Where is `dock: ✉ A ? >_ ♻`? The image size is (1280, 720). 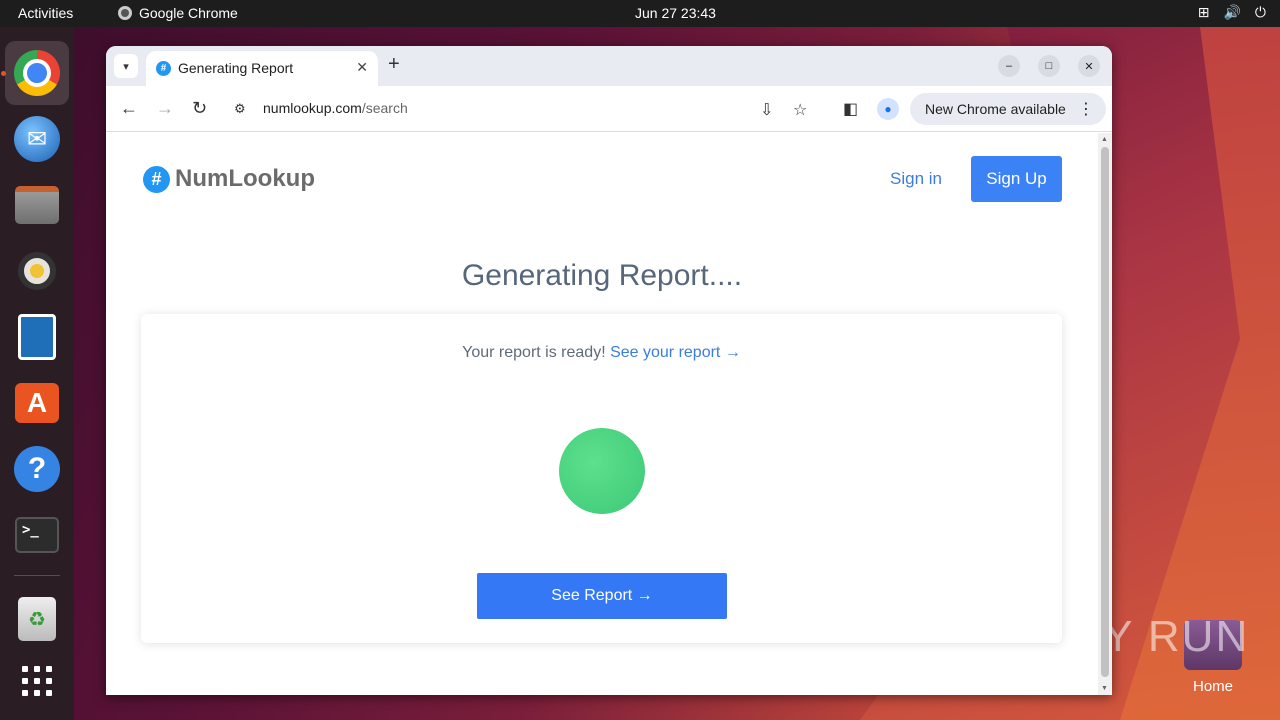
dock: ✉ A ? >_ ♻ is located at coordinates (37, 373).